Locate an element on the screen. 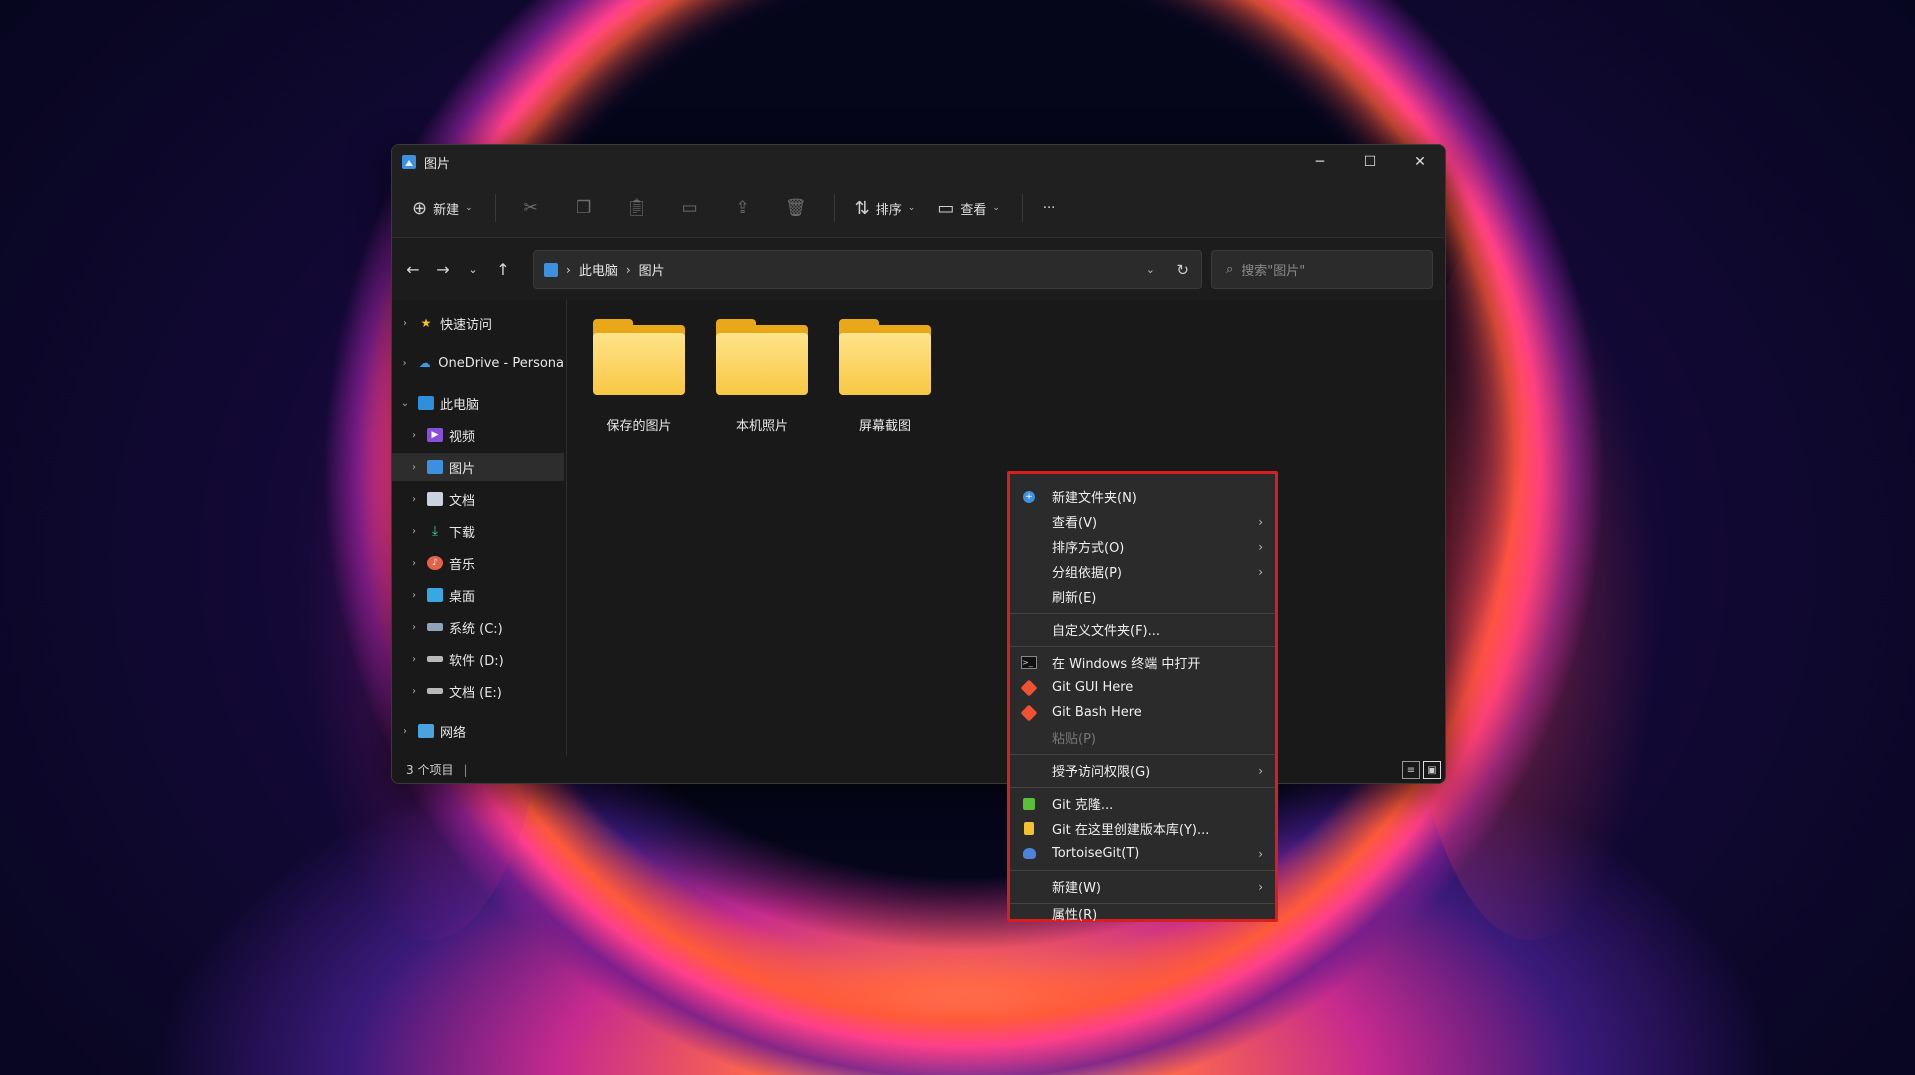  large-icons-view-icon: ▣ is located at coordinates (1432, 770).